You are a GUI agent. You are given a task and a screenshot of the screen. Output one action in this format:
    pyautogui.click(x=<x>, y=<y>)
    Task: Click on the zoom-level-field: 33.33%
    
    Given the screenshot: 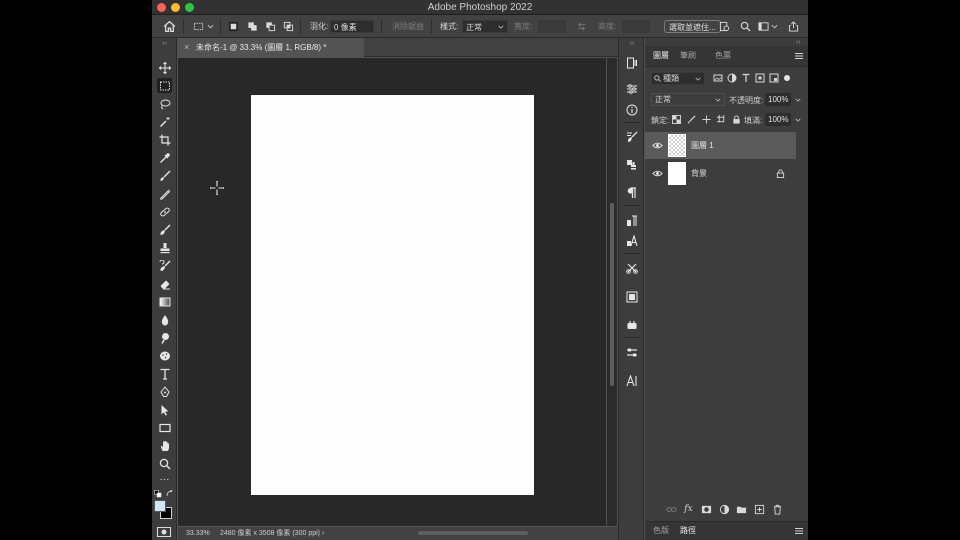 What is the action you would take?
    pyautogui.click(x=198, y=533)
    